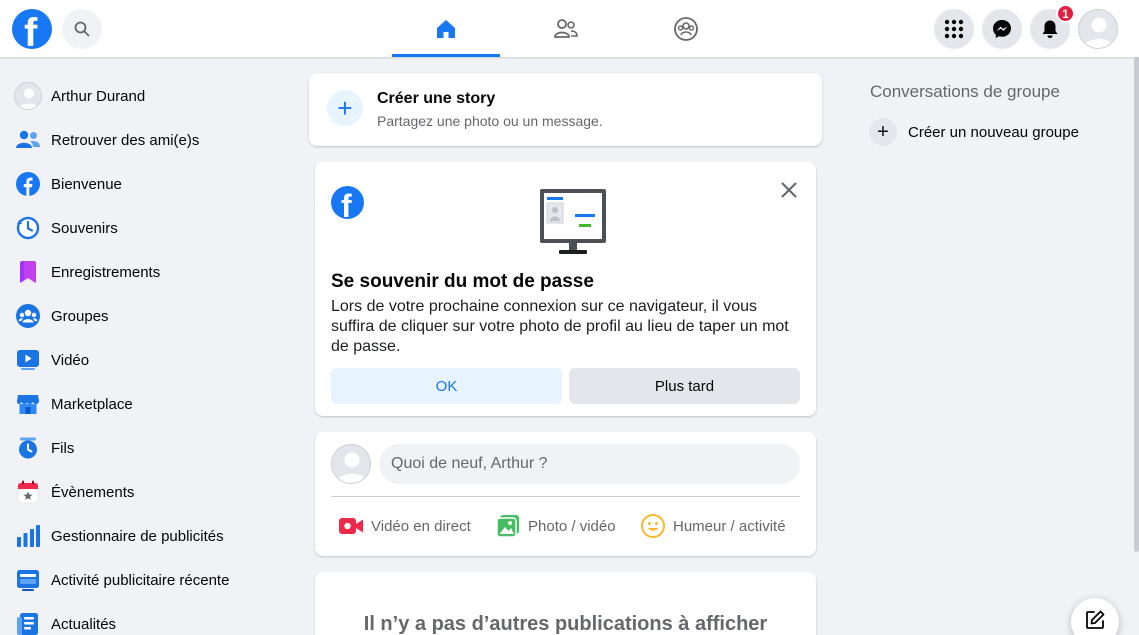 This screenshot has height=635, width=1139. Describe the element at coordinates (508, 526) in the screenshot. I see `photo-icon` at that location.